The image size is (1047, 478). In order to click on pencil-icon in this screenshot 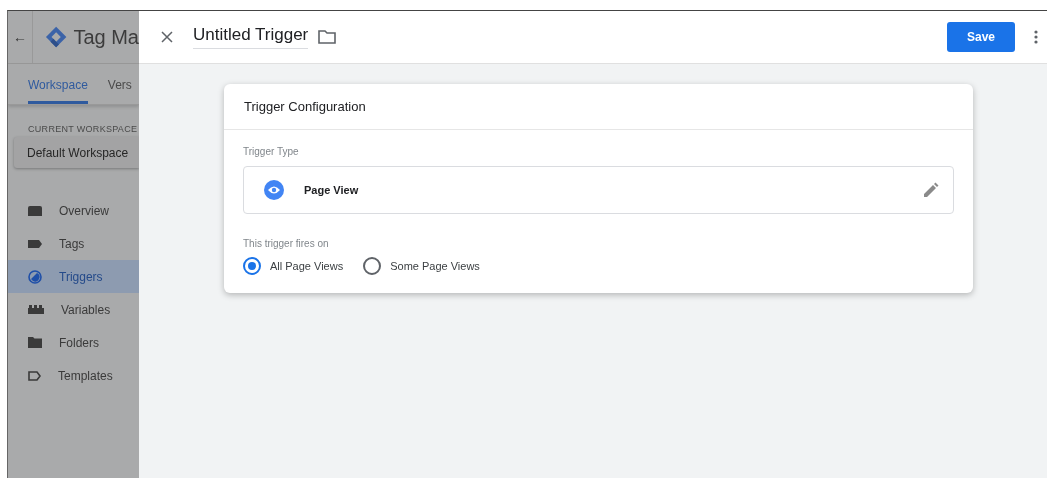, I will do `click(931, 190)`.